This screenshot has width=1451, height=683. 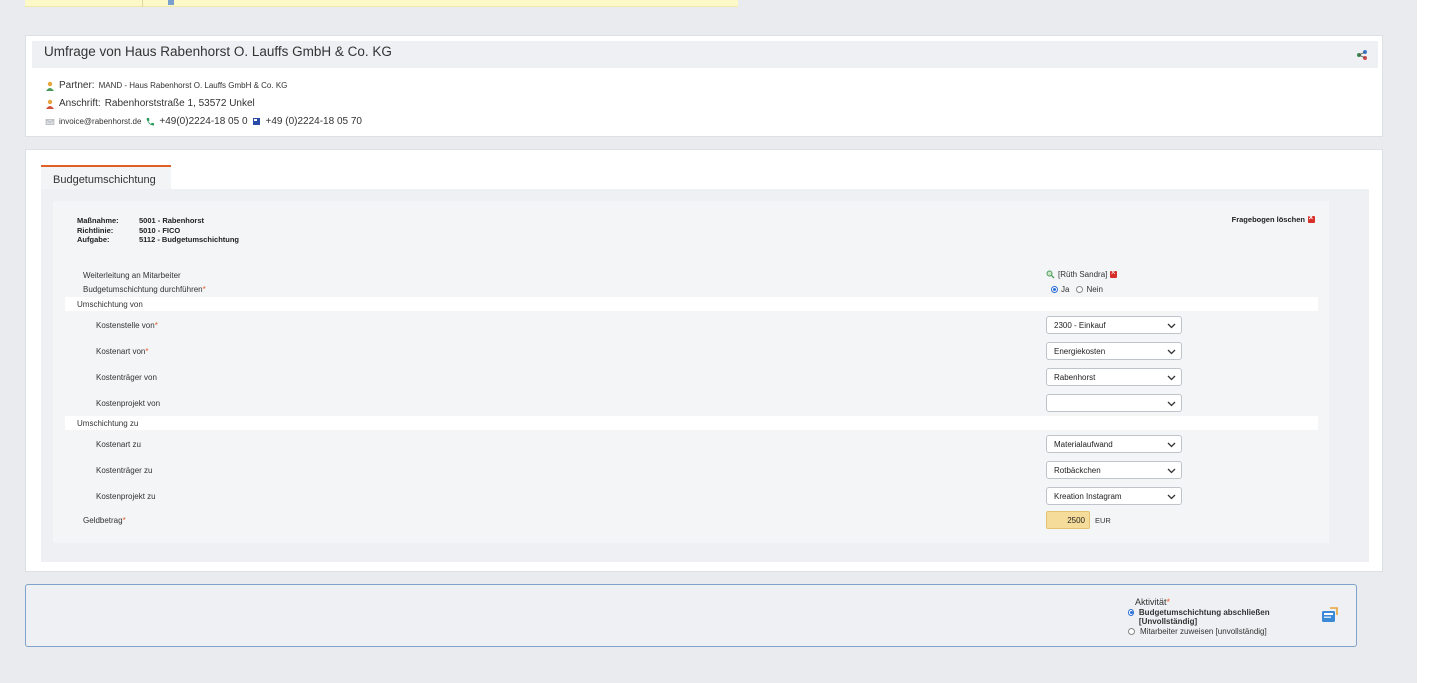 What do you see at coordinates (1088, 496) in the screenshot?
I see `kostenprojekt-zu-value: Kreation Instagram` at bounding box center [1088, 496].